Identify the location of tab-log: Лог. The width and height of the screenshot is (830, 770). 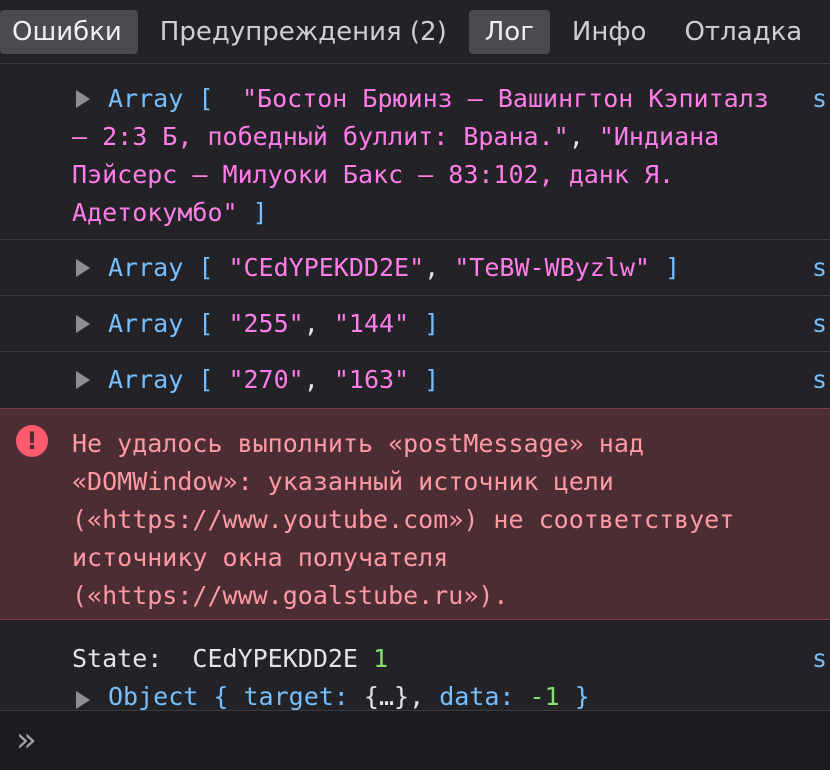
(509, 31).